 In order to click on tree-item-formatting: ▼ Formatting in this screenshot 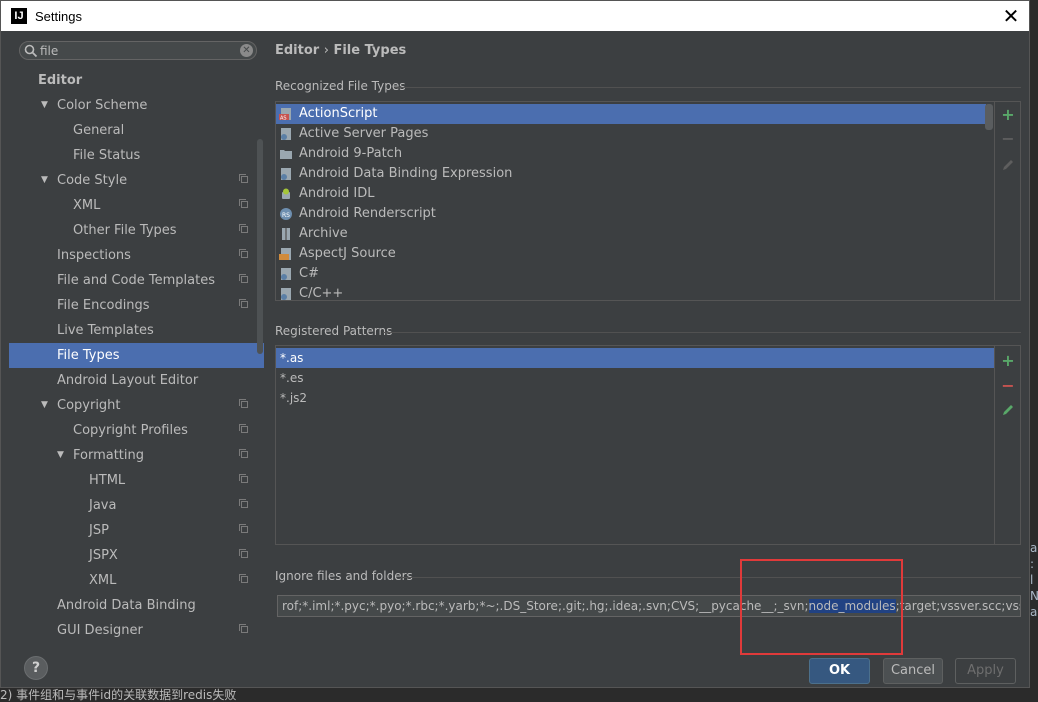, I will do `click(136, 455)`.